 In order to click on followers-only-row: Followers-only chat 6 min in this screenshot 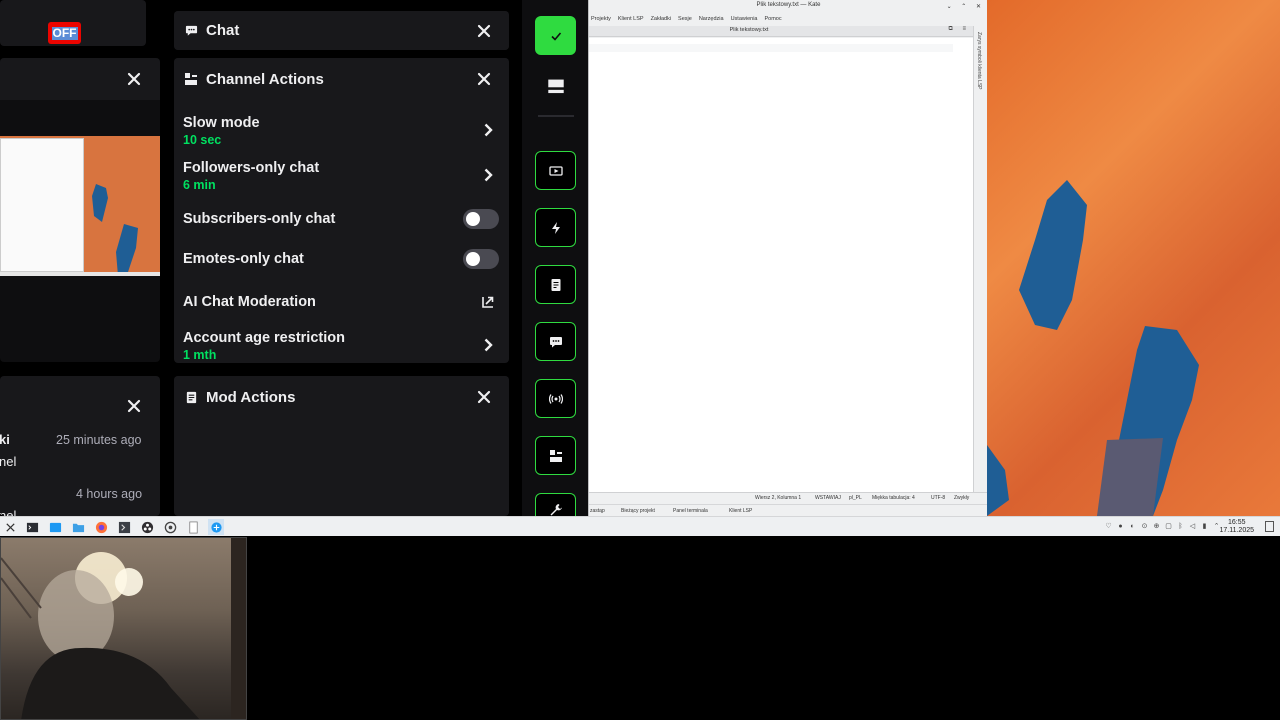, I will do `click(341, 177)`.